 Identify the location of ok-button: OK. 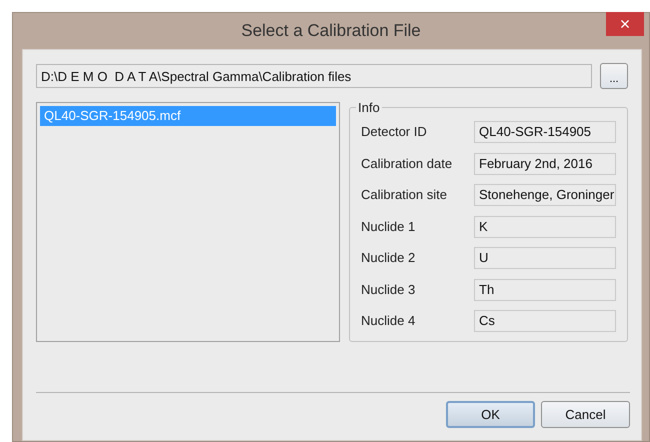
(490, 414).